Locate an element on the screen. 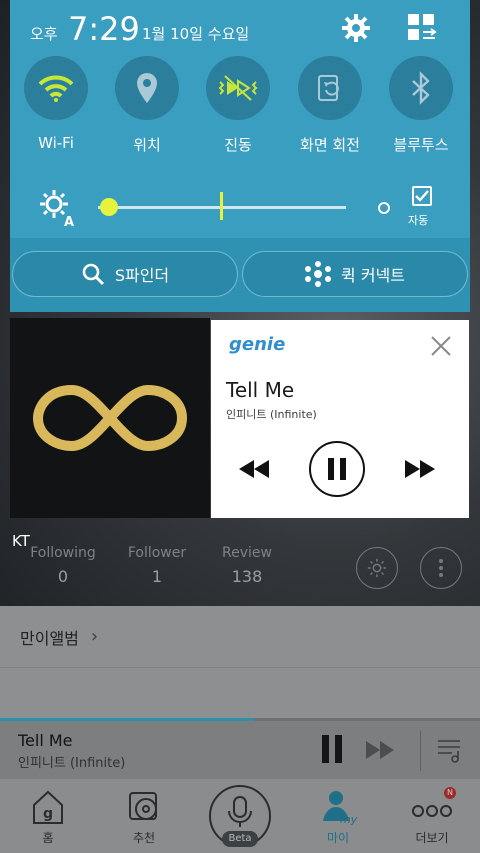 The height and width of the screenshot is (853, 480). wifi-icon is located at coordinates (56, 88).